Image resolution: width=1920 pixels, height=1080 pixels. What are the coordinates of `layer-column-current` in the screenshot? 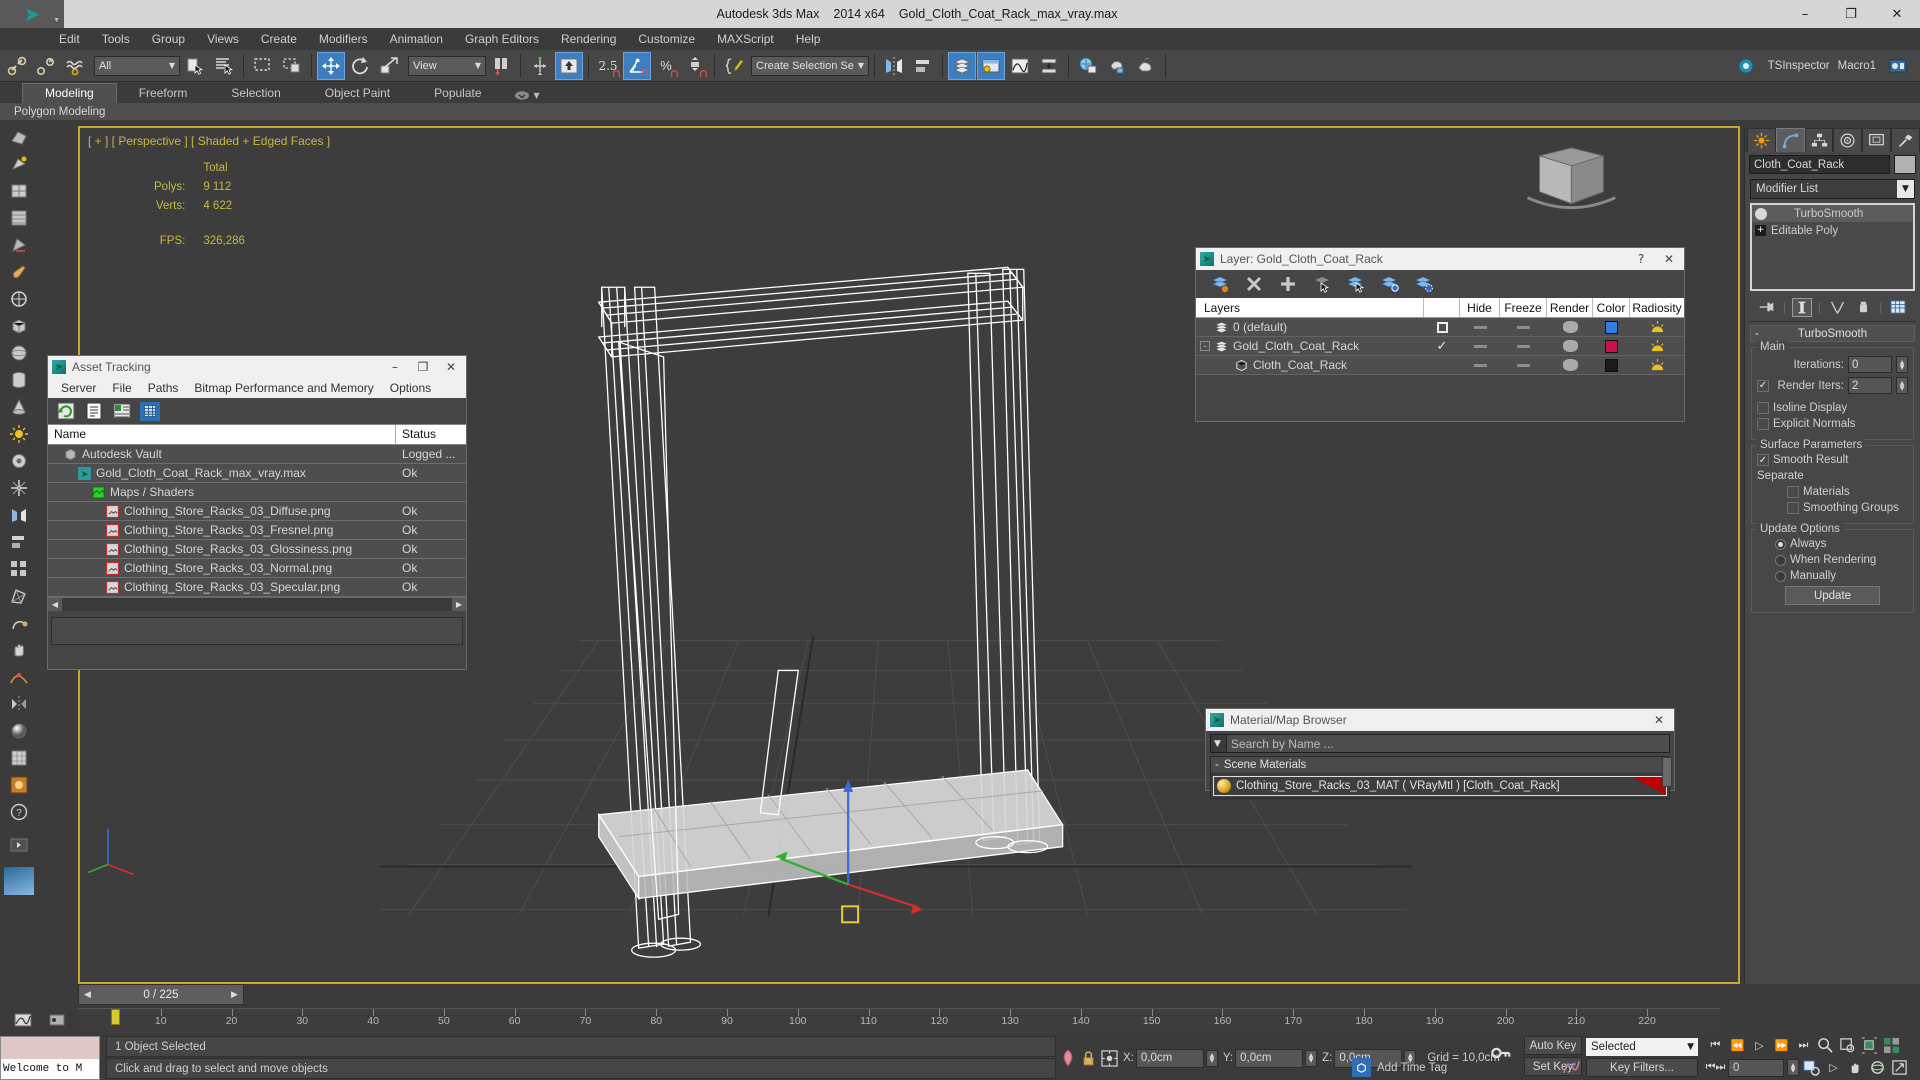 It's located at (1442, 307).